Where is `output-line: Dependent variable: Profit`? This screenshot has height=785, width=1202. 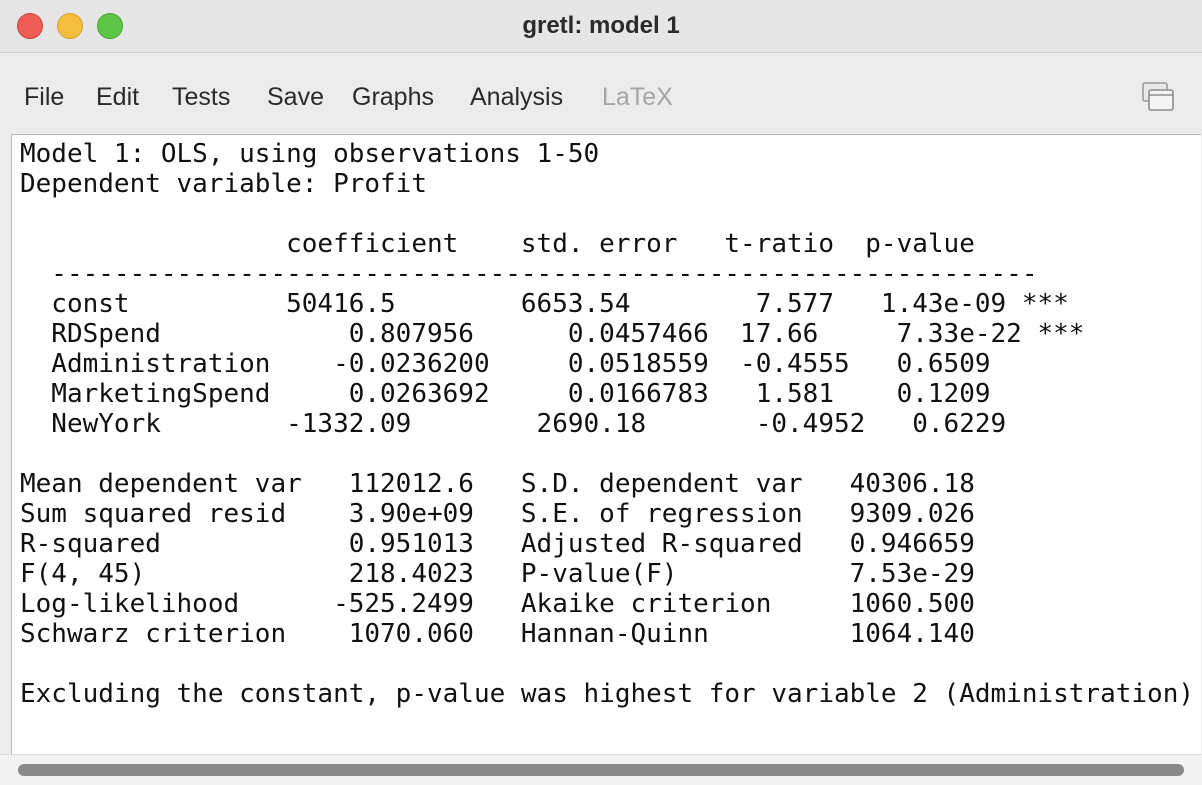
output-line: Dependent variable: Profit is located at coordinates (223, 184).